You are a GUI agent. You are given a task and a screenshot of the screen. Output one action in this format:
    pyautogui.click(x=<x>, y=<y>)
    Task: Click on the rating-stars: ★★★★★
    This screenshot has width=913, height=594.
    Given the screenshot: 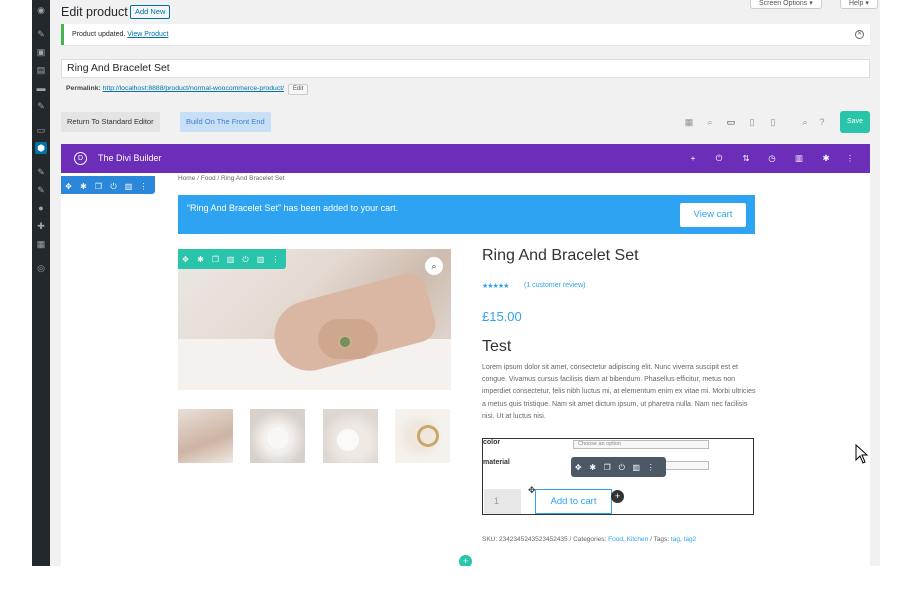 What is the action you would take?
    pyautogui.click(x=495, y=286)
    